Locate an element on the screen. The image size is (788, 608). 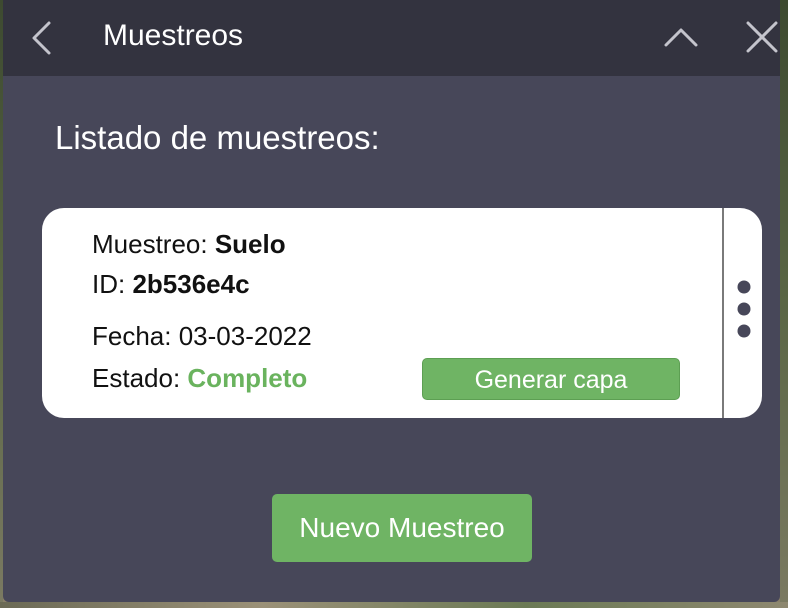
sample-status-row: Estado: Completo is located at coordinates (199, 378).